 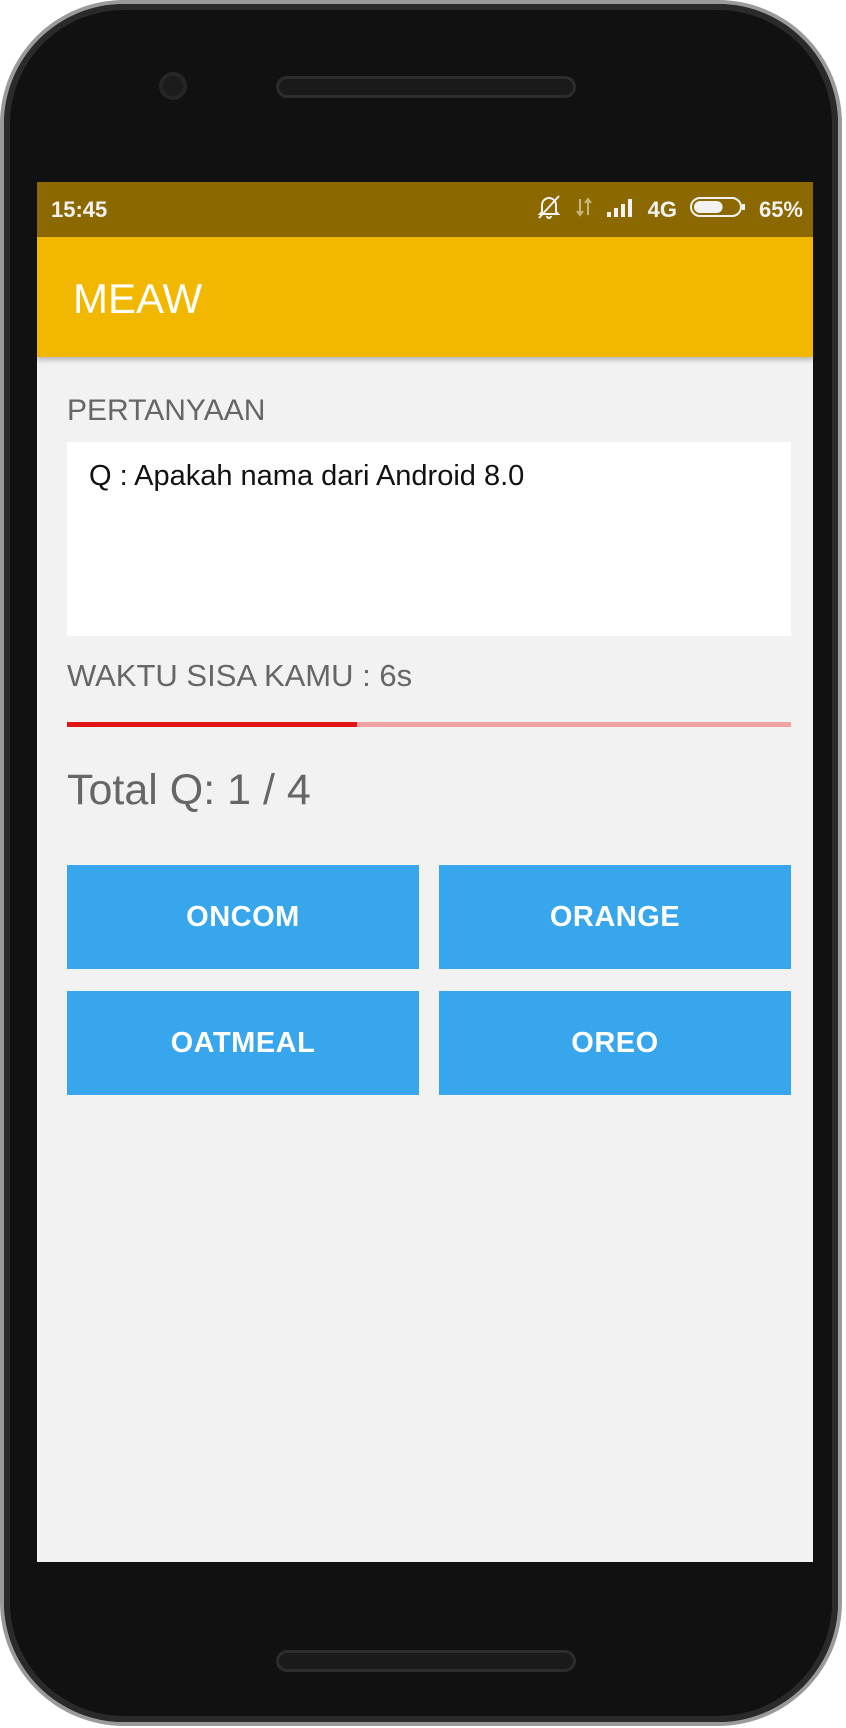 I want to click on question-label: PERTANYAAN, so click(x=166, y=410).